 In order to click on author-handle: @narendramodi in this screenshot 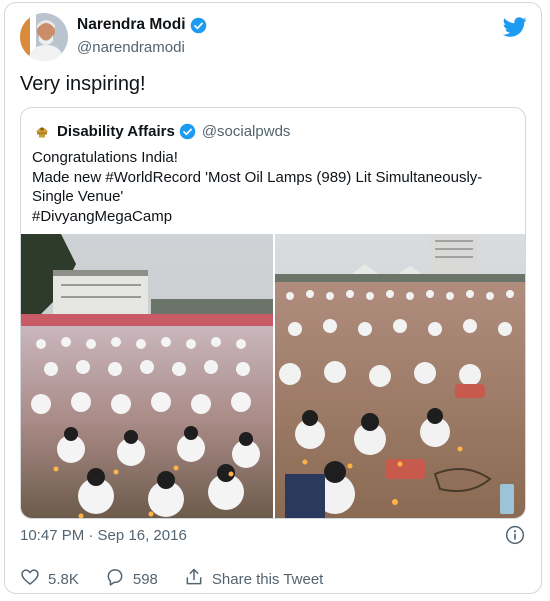, I will do `click(131, 47)`.